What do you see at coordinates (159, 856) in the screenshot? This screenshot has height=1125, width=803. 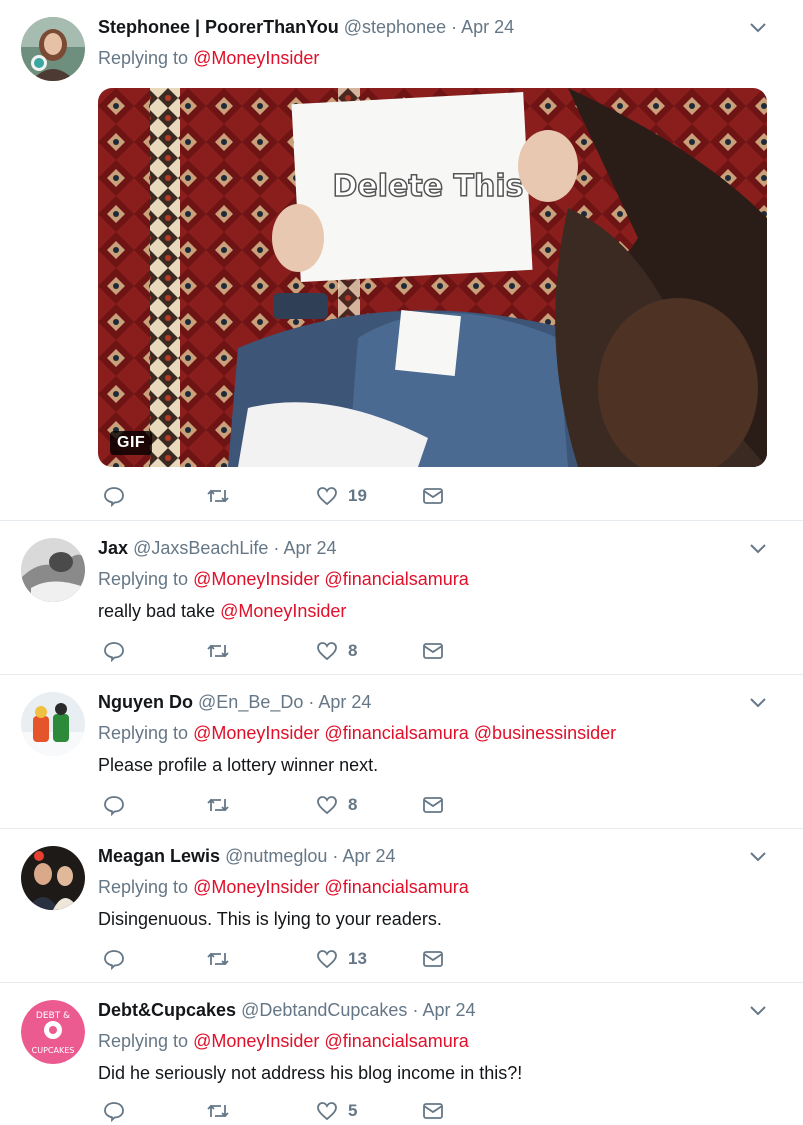 I see `display-name: Meagan Lewis` at bounding box center [159, 856].